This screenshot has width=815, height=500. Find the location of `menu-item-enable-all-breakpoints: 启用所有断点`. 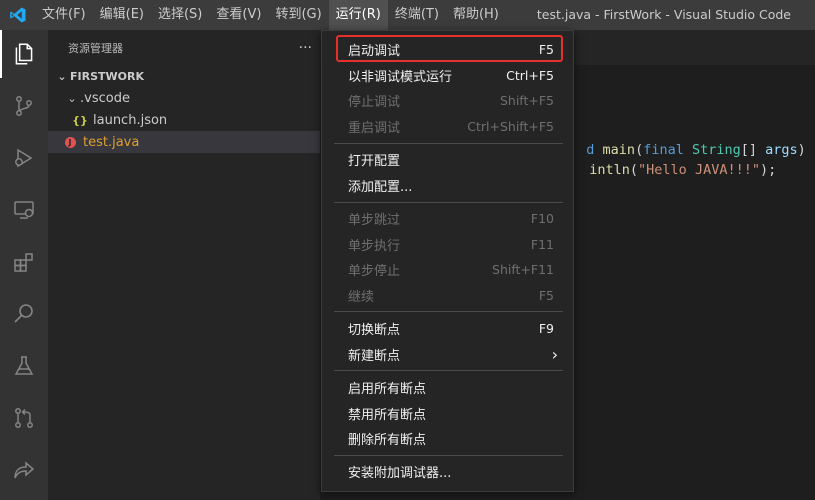

menu-item-enable-all-breakpoints: 启用所有断点 is located at coordinates (447, 387).